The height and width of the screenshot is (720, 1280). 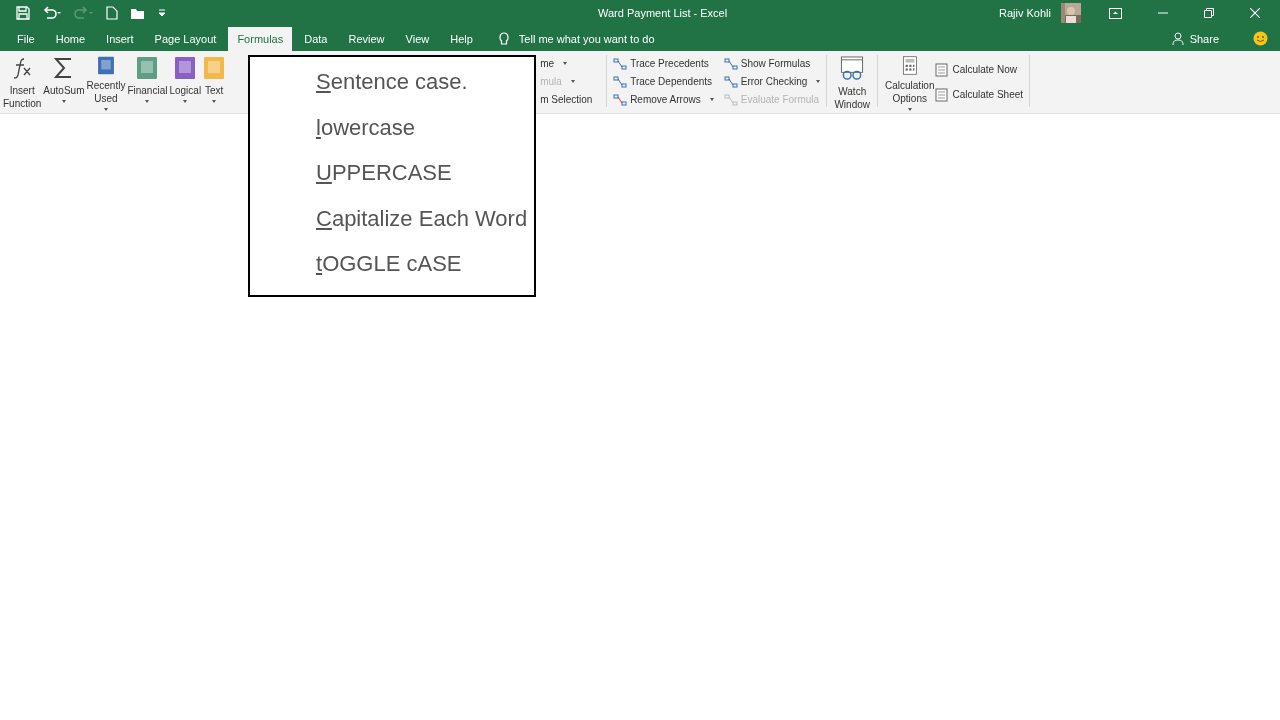 I want to click on ribbon-tab: Page Layout, so click(x=185, y=39).